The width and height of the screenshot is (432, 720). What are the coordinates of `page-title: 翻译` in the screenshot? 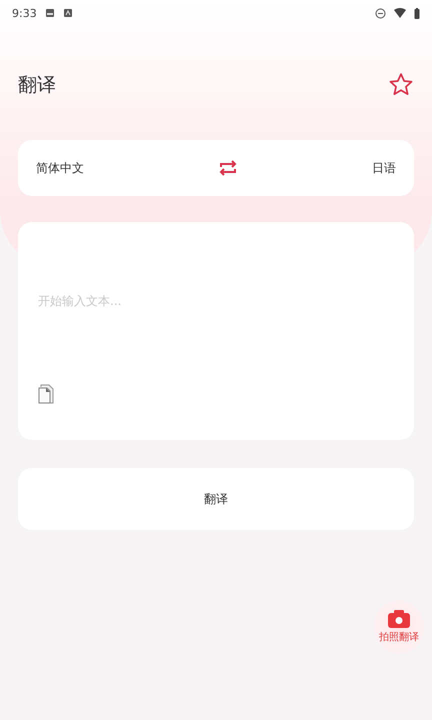 It's located at (37, 85).